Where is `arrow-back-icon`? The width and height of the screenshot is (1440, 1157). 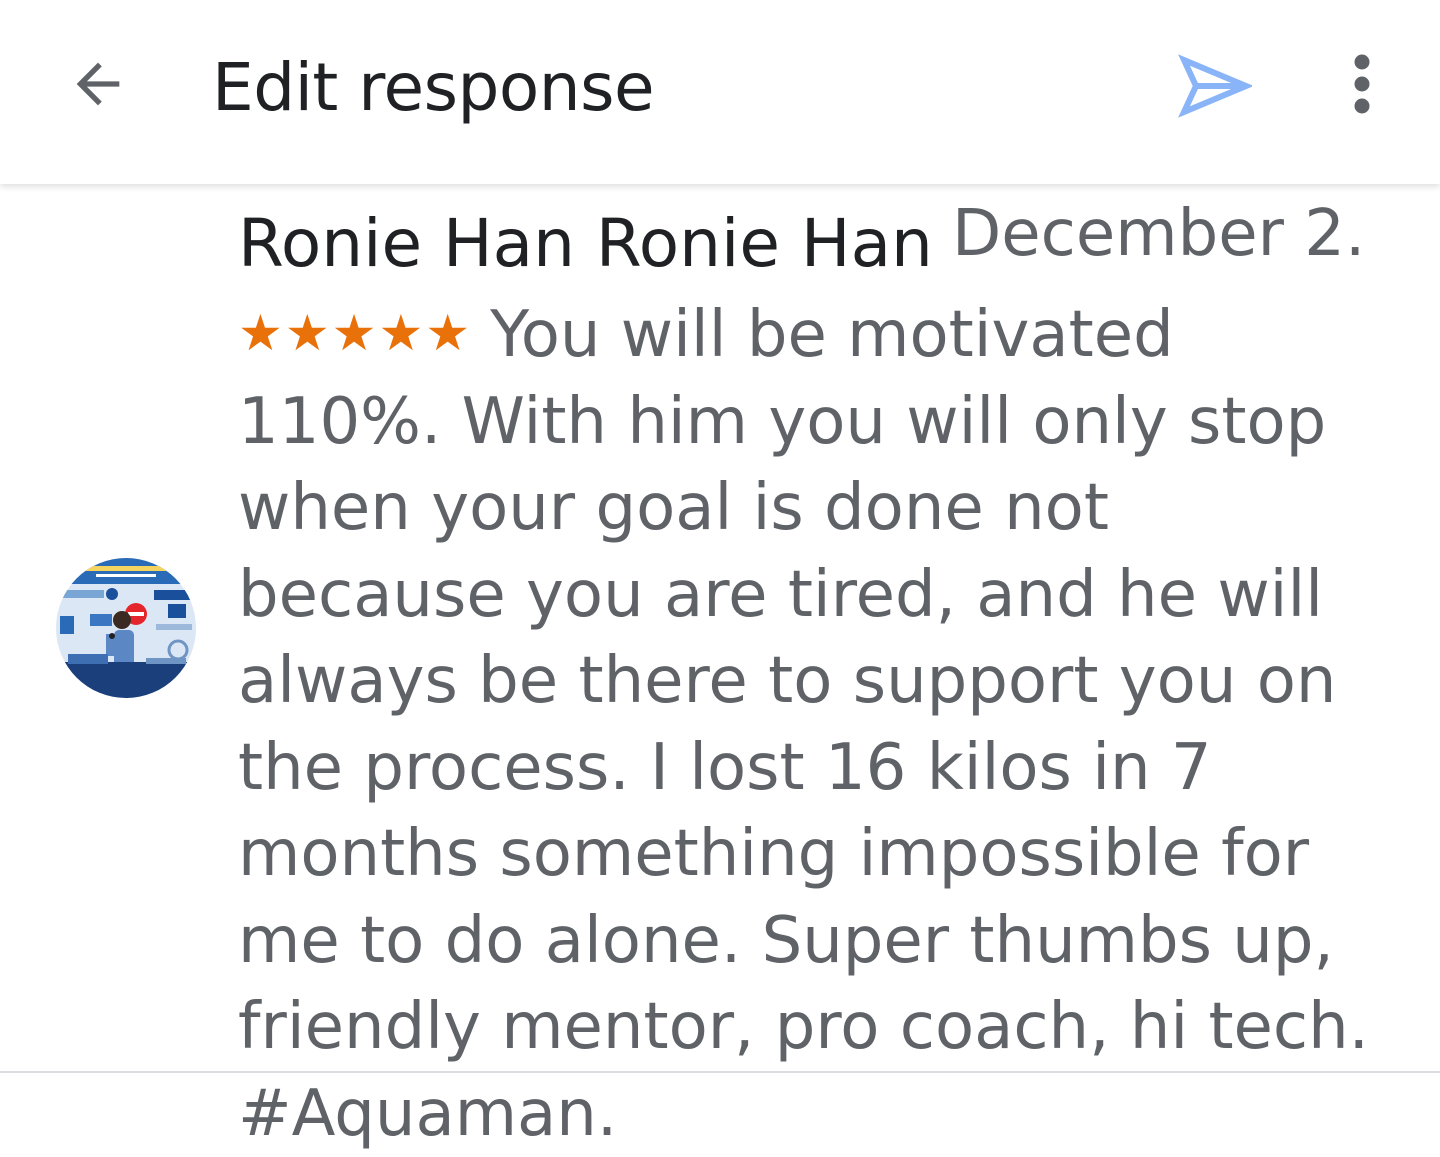 arrow-back-icon is located at coordinates (98, 86).